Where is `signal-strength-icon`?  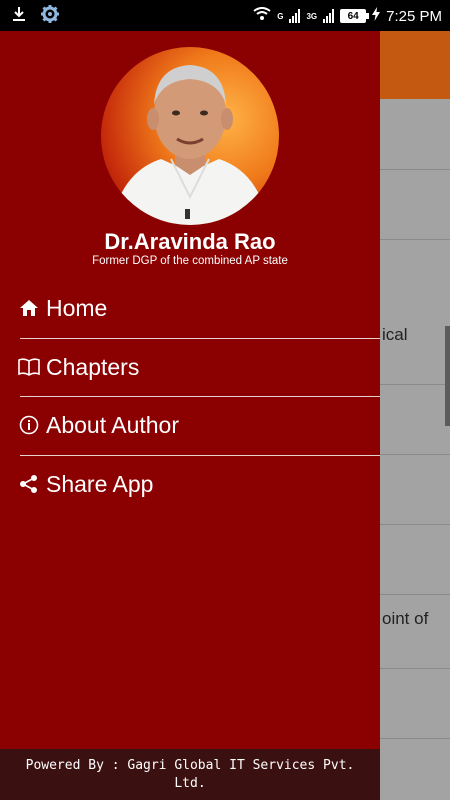 signal-strength-icon is located at coordinates (295, 16).